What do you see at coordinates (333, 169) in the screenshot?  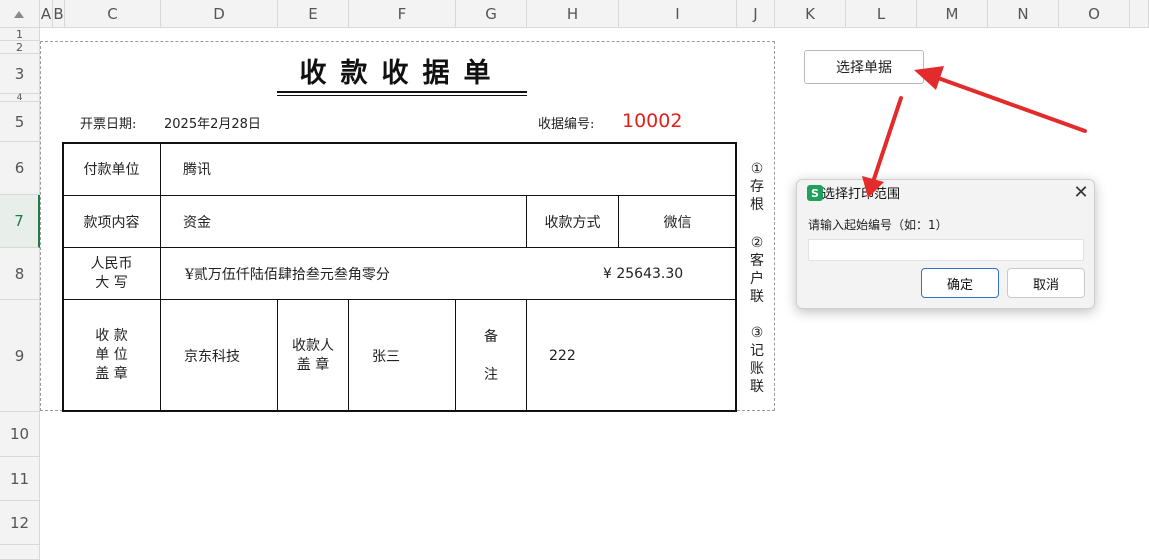 I see `payer-value: 腾讯` at bounding box center [333, 169].